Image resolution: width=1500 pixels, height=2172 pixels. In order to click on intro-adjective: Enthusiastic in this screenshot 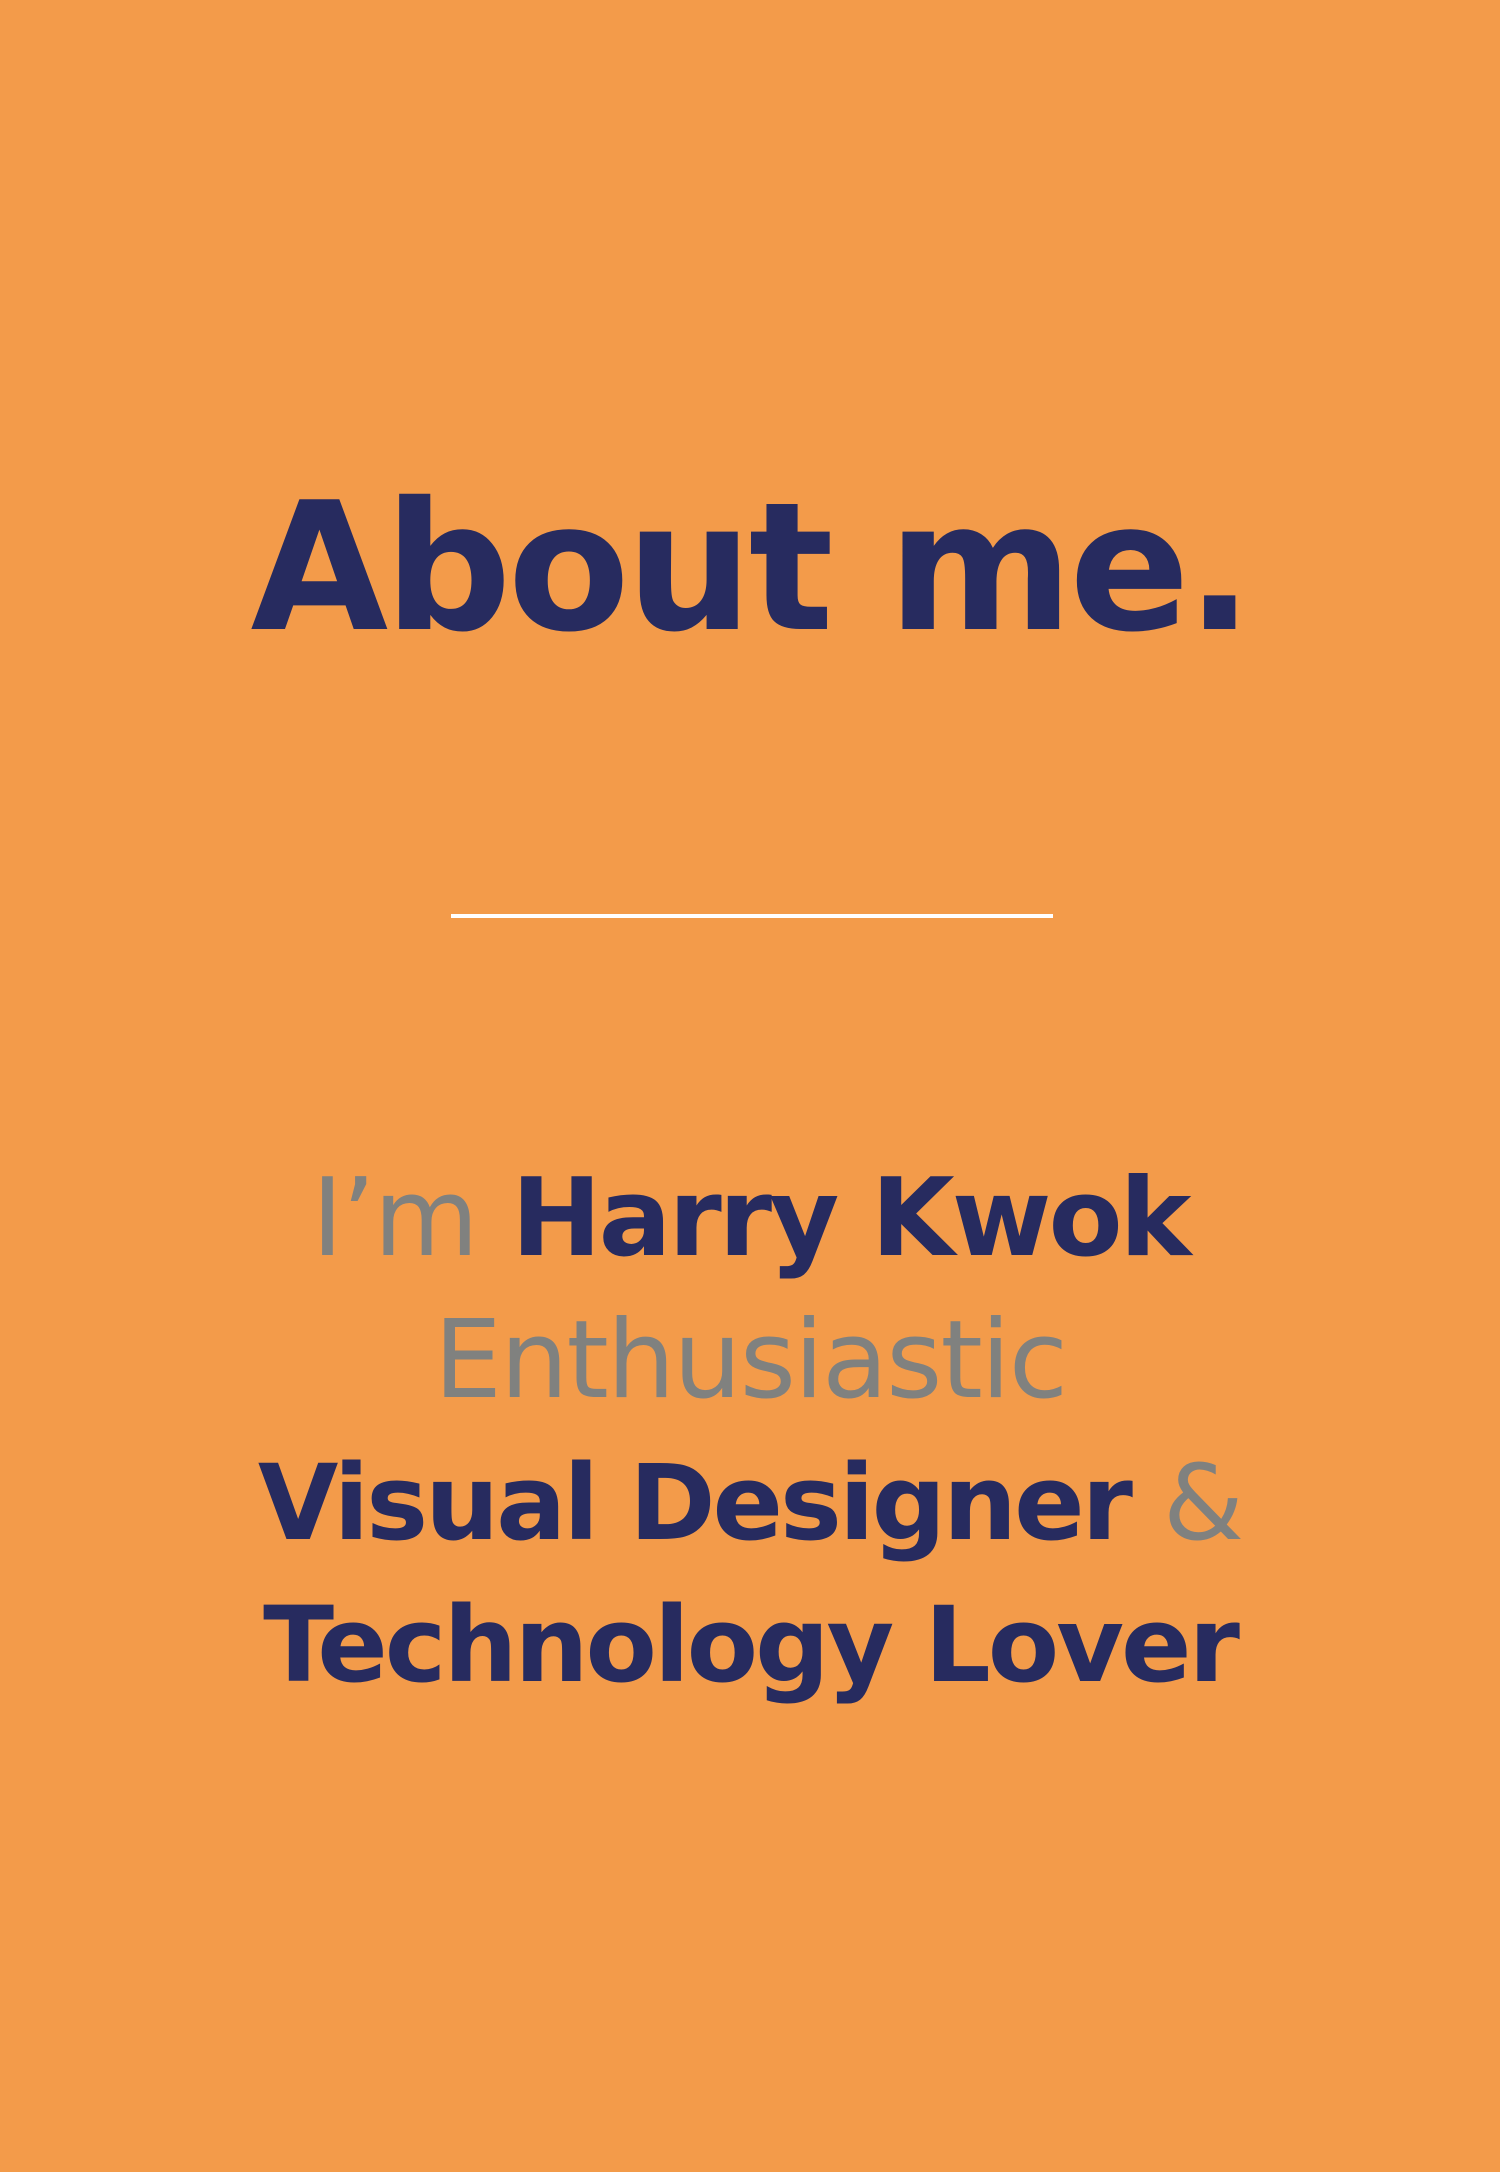, I will do `click(750, 1360)`.